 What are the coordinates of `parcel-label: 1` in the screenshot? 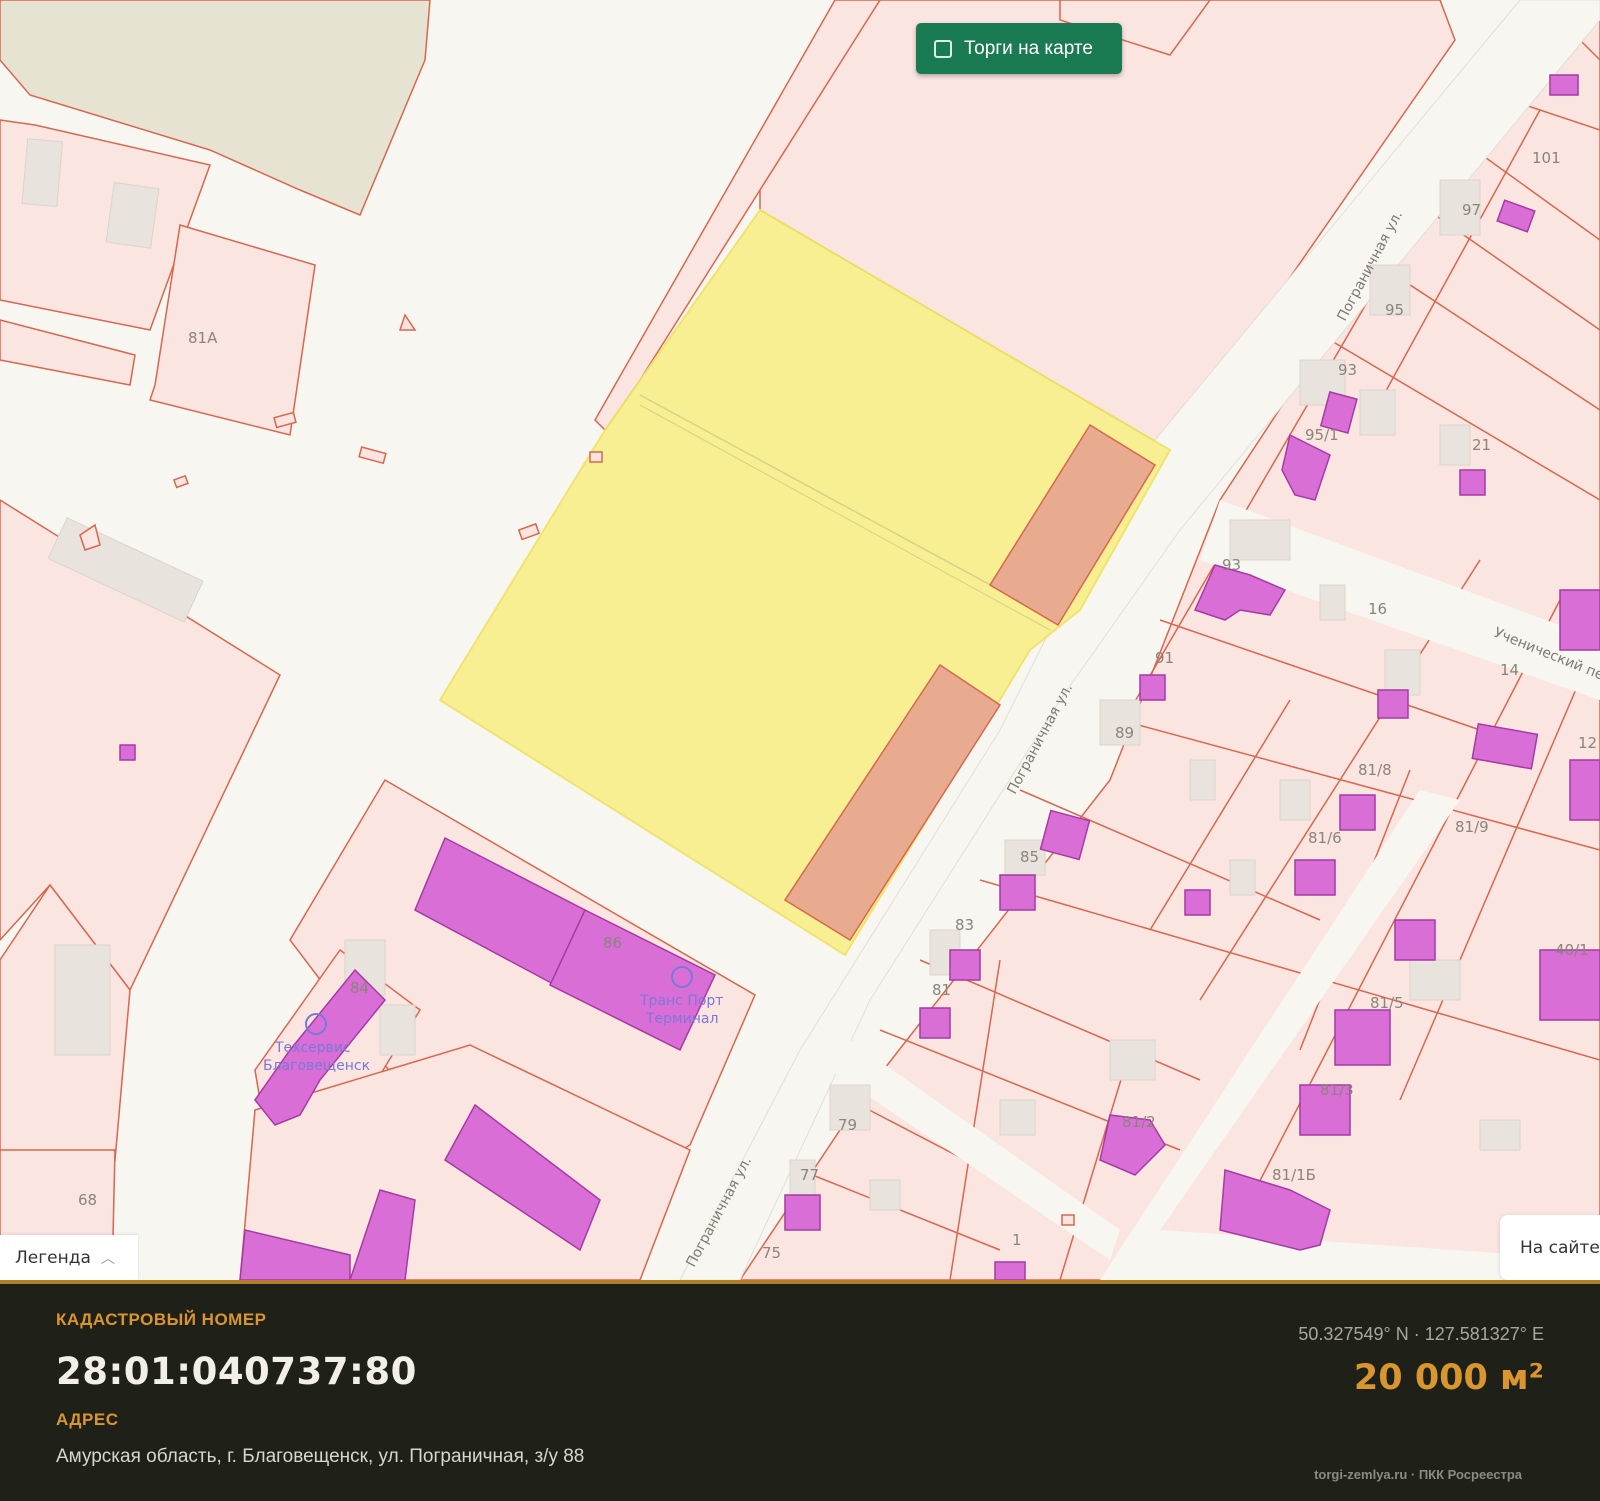 It's located at (1017, 1240).